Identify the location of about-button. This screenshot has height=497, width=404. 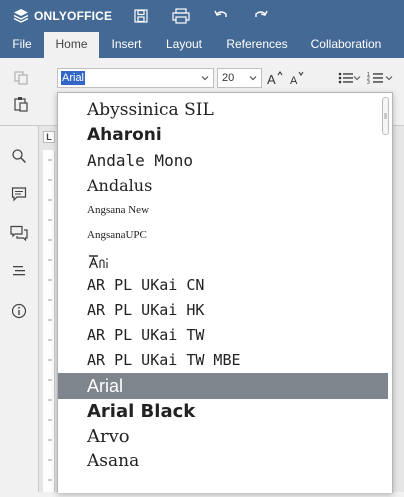
(19, 311).